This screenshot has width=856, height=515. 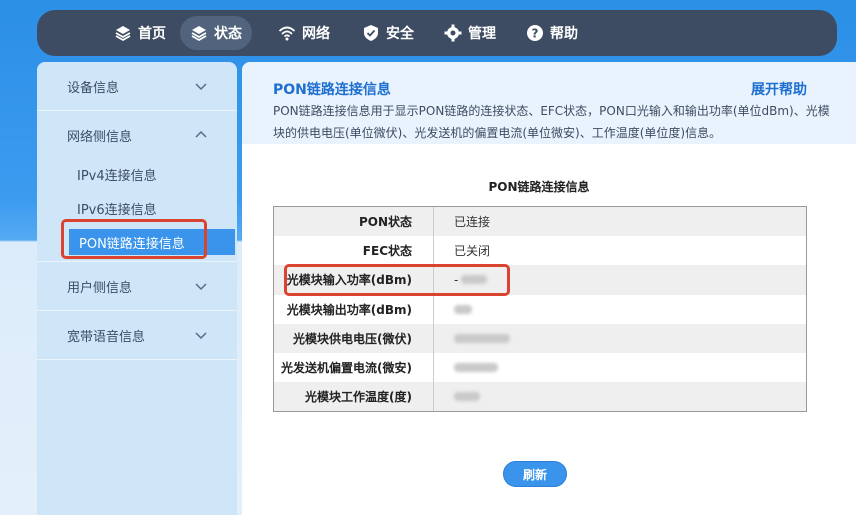 I want to click on sidebar-group-voice-info: 宽带语音信息, so click(x=137, y=335).